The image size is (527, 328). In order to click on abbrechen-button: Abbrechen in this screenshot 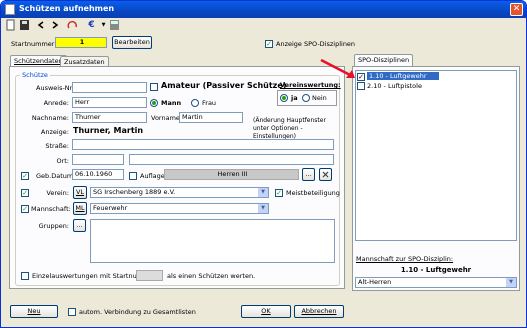, I will do `click(319, 311)`.